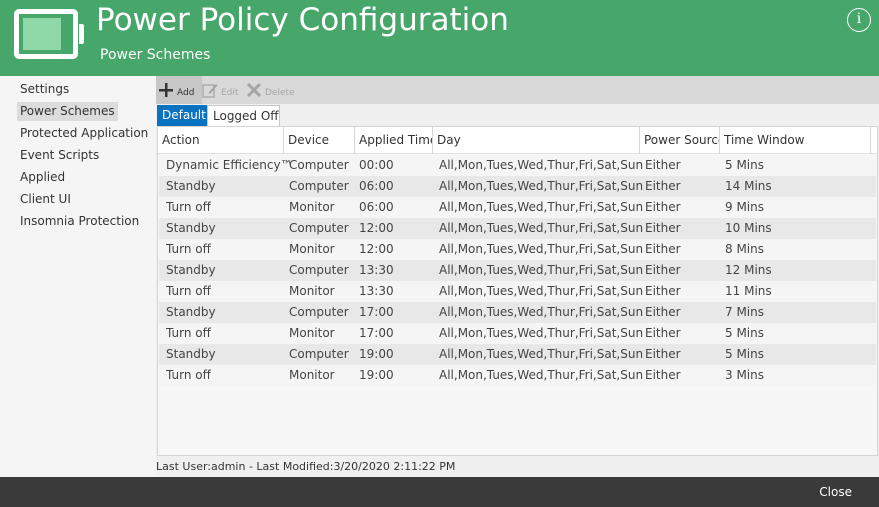  Describe the element at coordinates (59, 155) in the screenshot. I see `sidebar-item-event-scripts: Event Scripts` at that location.